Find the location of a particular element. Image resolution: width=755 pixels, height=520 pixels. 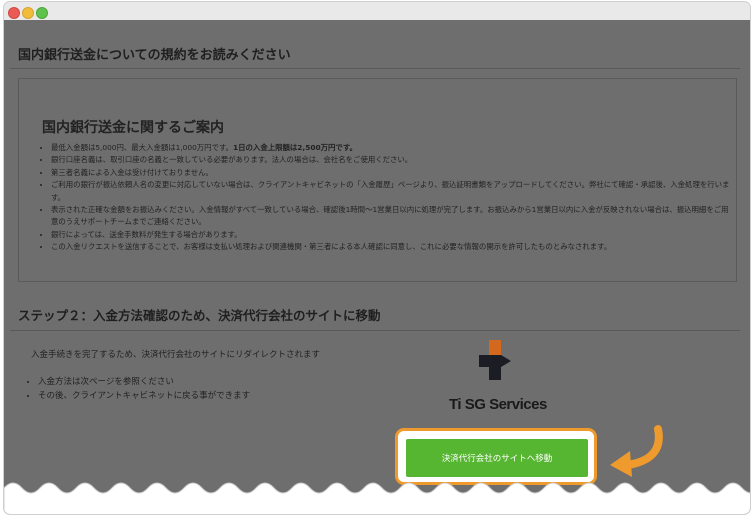

maximize-icon is located at coordinates (42, 13).